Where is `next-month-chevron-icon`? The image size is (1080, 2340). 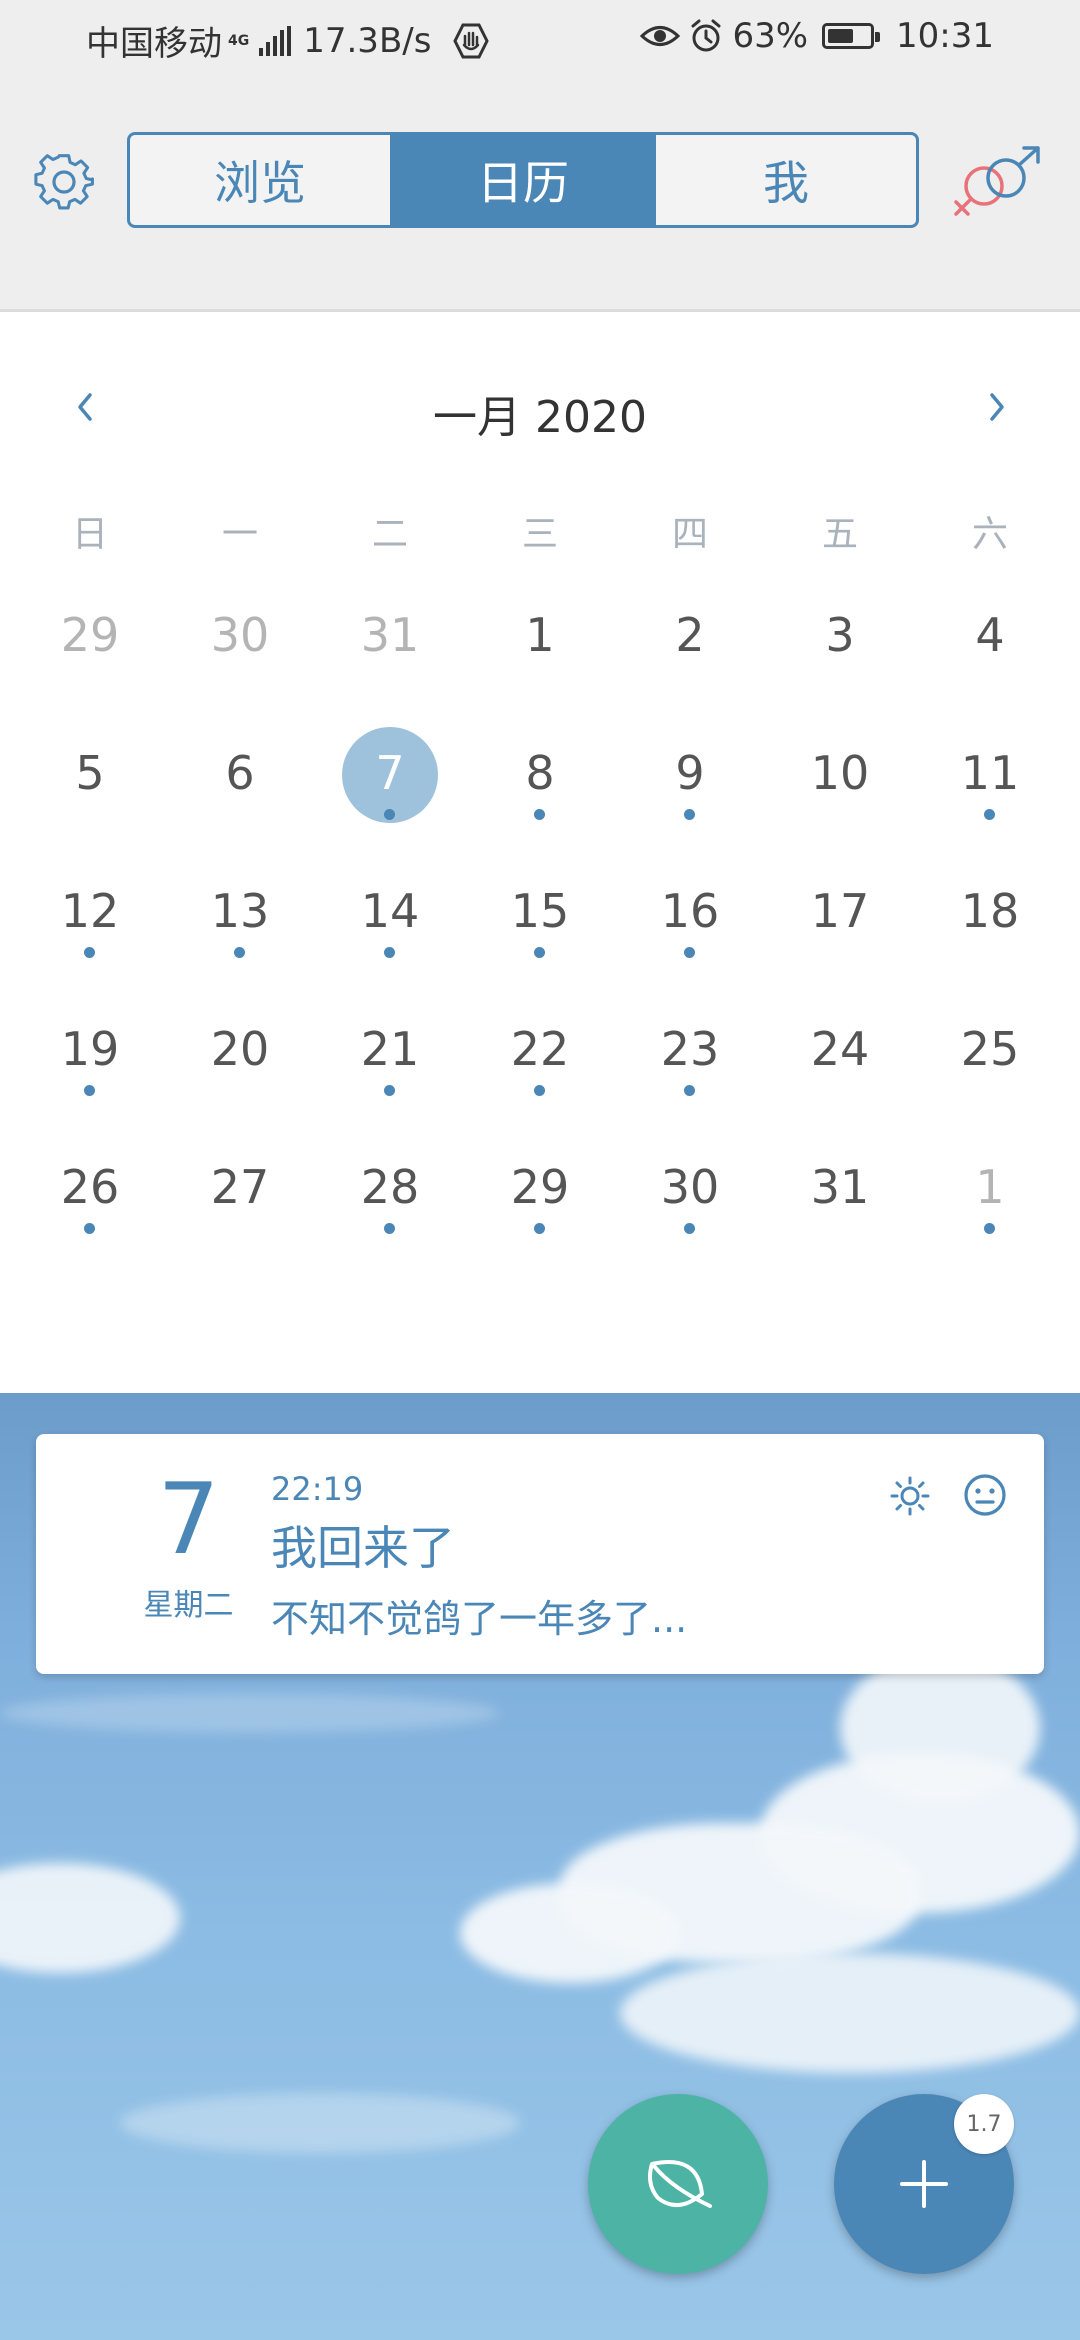
next-month-chevron-icon is located at coordinates (996, 407).